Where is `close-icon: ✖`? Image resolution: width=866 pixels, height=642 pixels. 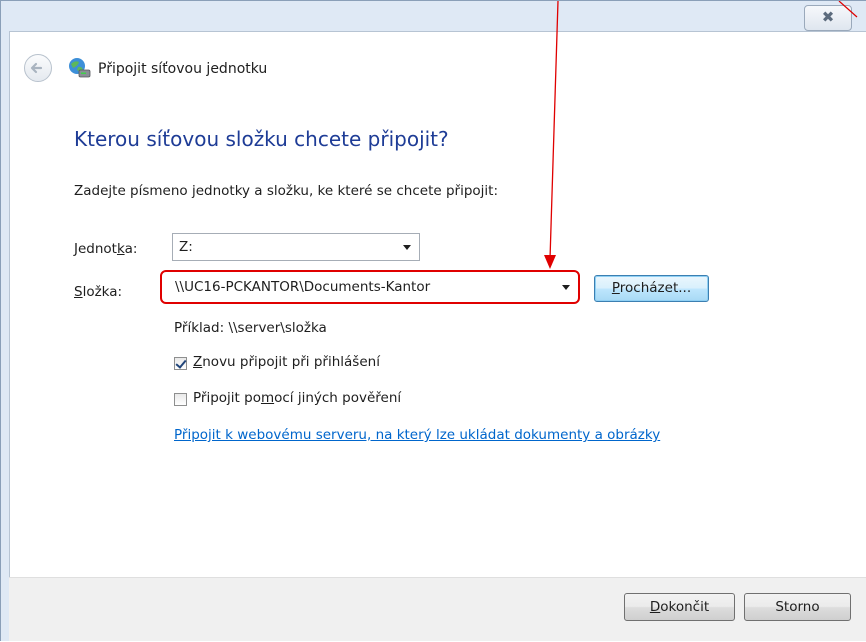
close-icon: ✖ is located at coordinates (828, 17).